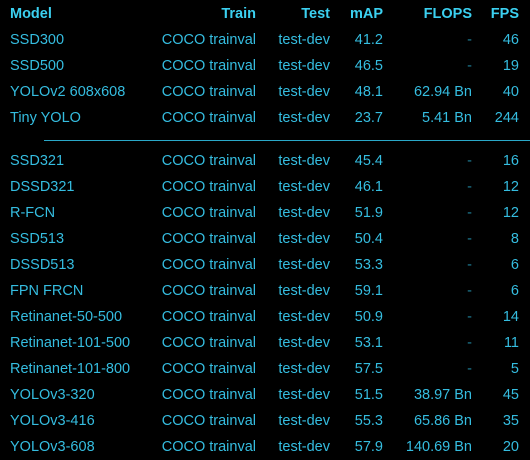 The width and height of the screenshot is (530, 460). Describe the element at coordinates (368, 161) in the screenshot. I see `cell-map: 45.4` at that location.